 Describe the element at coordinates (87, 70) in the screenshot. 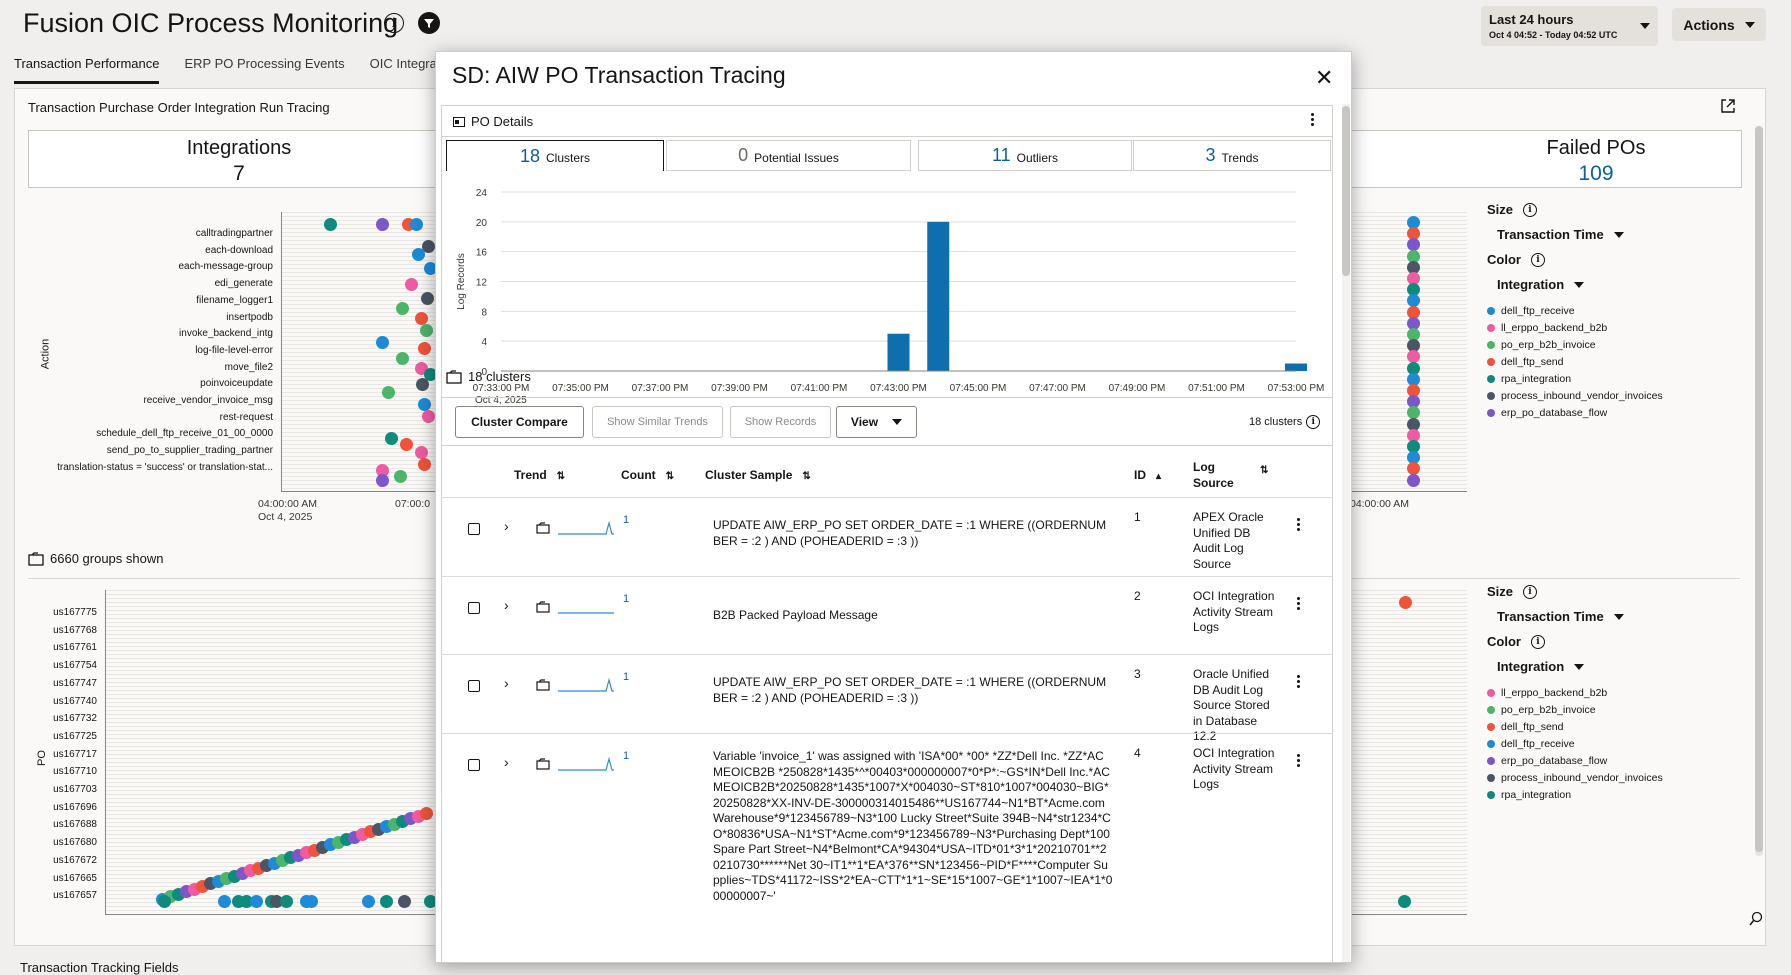

I see `tab-transaction-performance: Transaction Performance` at that location.